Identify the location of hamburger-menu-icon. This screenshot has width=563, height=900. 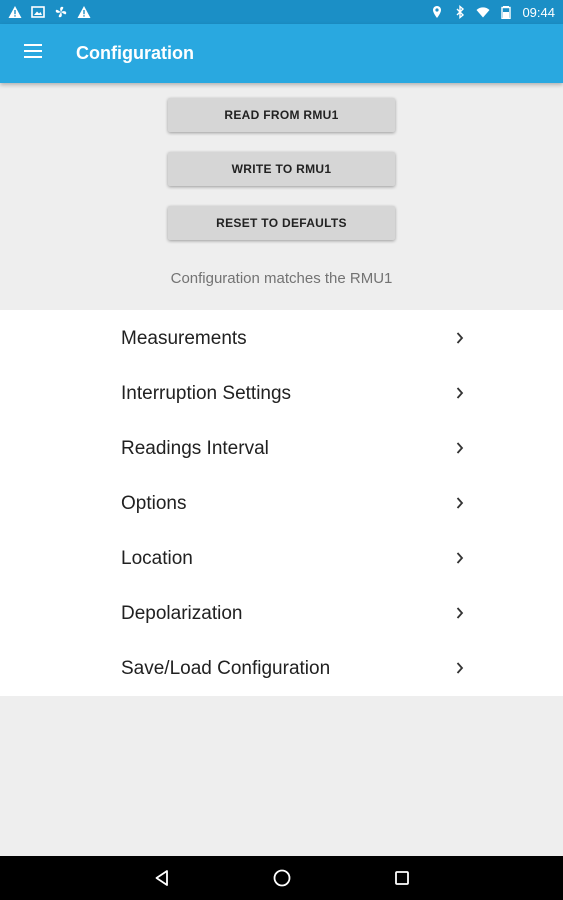
(33, 51).